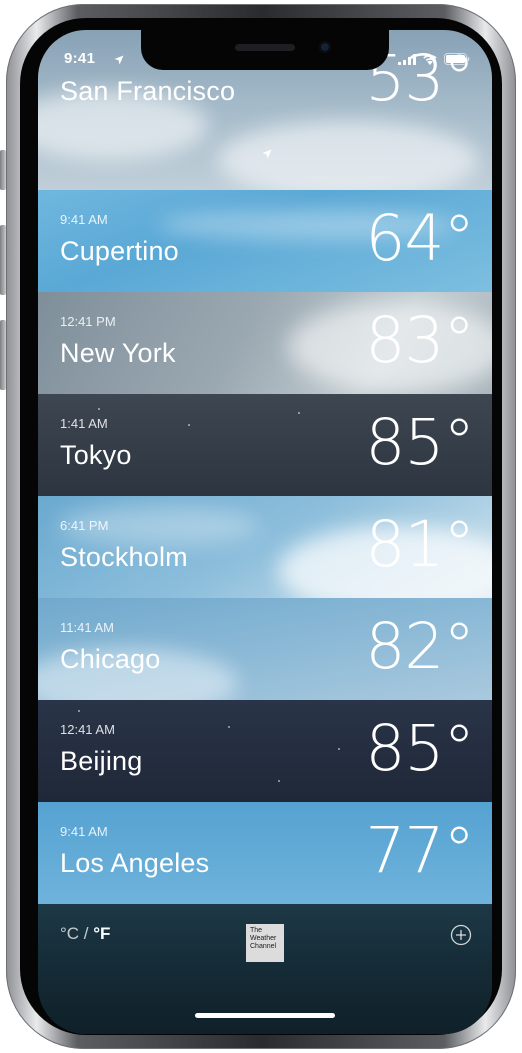 The height and width of the screenshot is (1053, 522). Describe the element at coordinates (88, 321) in the screenshot. I see `local-time: 12:41 PM` at that location.